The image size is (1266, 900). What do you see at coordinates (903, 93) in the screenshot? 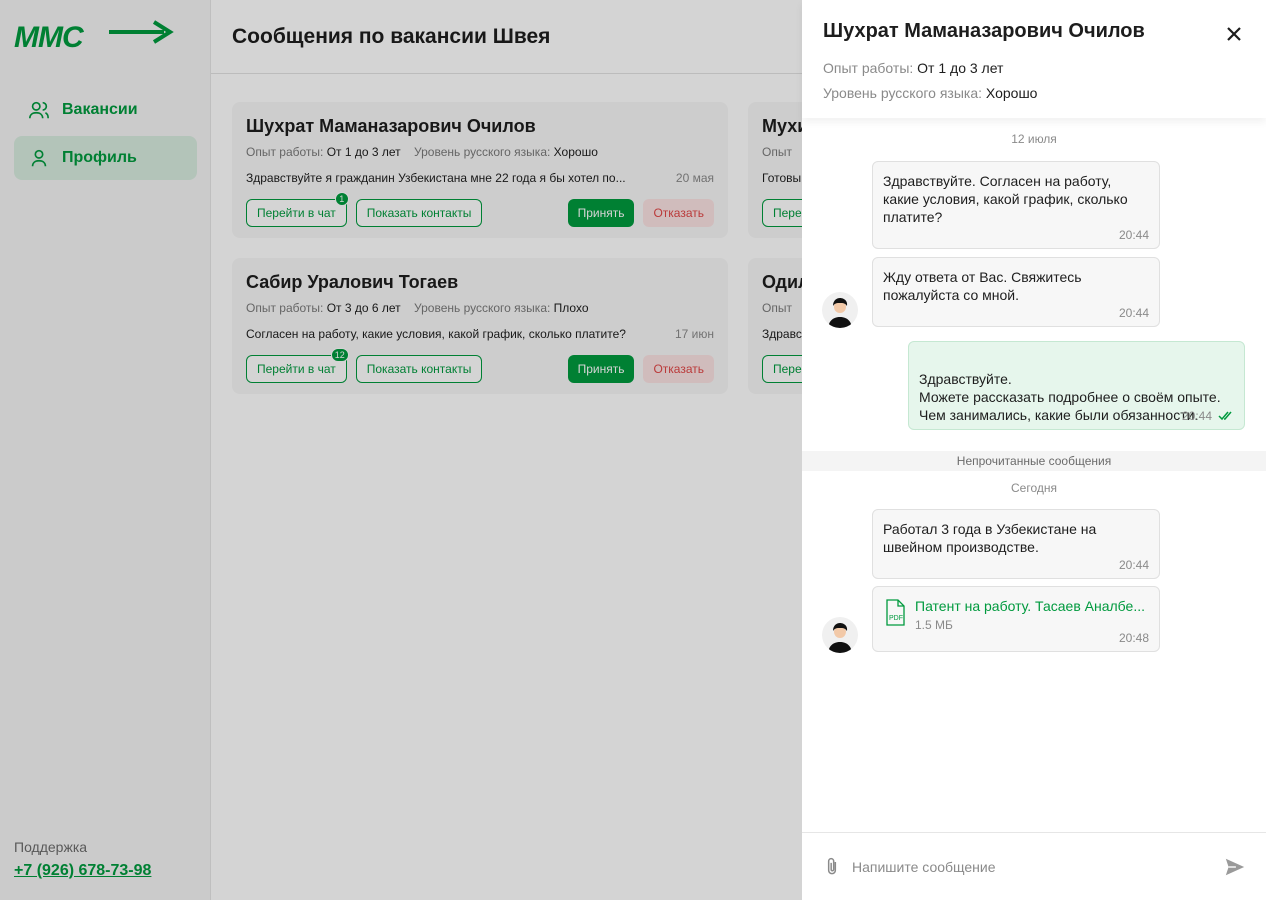
I see `language-label: Уровень русского языка:` at bounding box center [903, 93].